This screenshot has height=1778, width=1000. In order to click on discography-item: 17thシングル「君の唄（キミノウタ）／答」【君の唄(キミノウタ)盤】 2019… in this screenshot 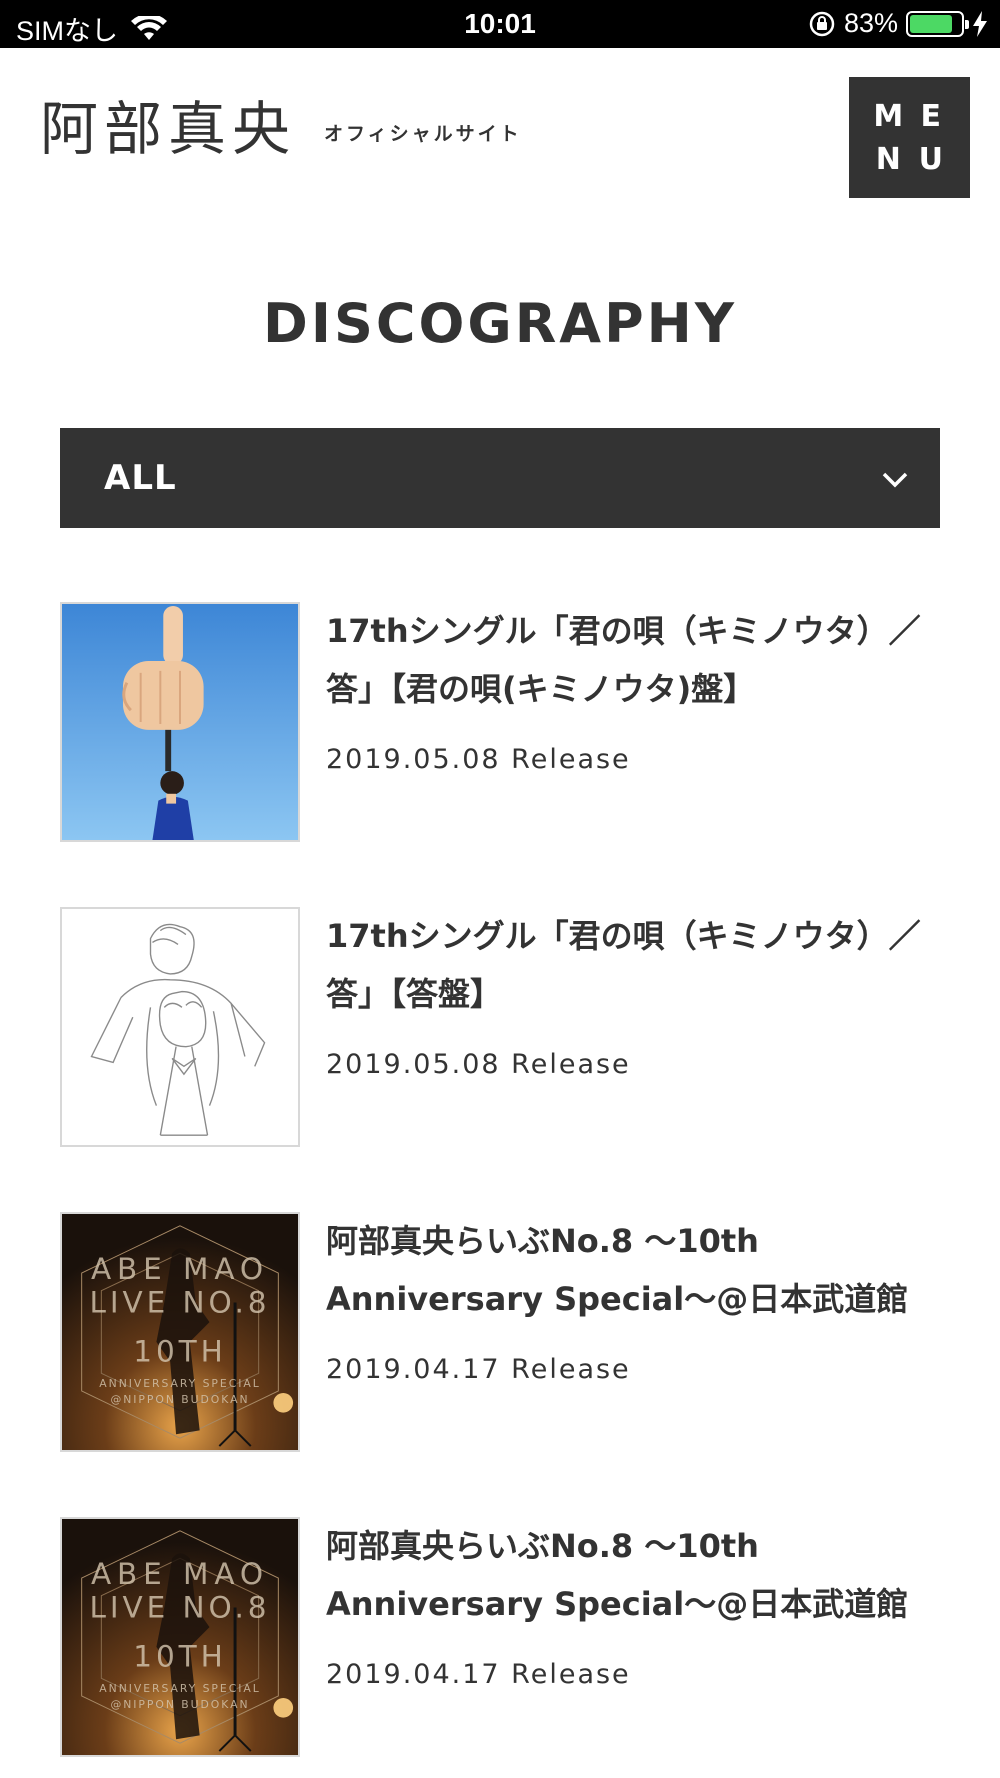, I will do `click(500, 722)`.